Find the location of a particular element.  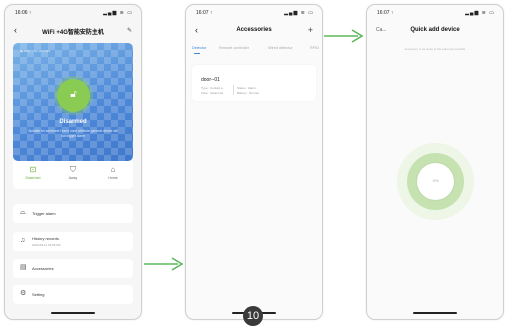

device-battery: Battery : Normal is located at coordinates (248, 93).